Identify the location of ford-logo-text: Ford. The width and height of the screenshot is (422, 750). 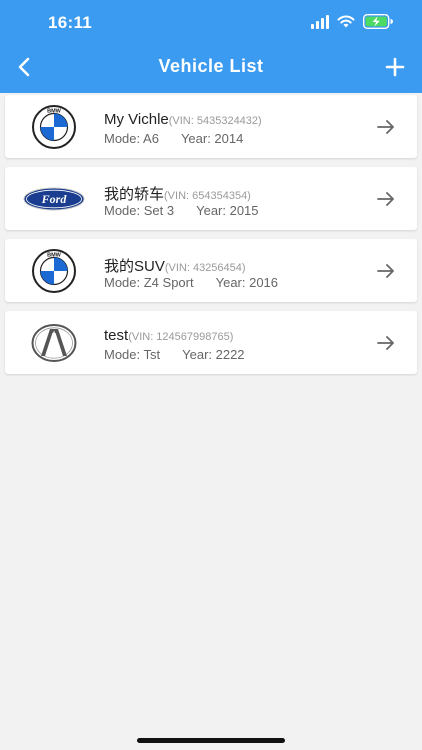
(54, 199).